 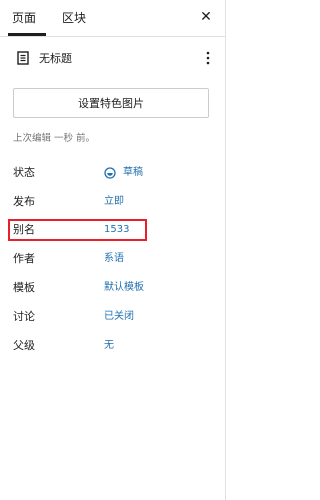 I want to click on author-label: 作者, so click(x=24, y=258).